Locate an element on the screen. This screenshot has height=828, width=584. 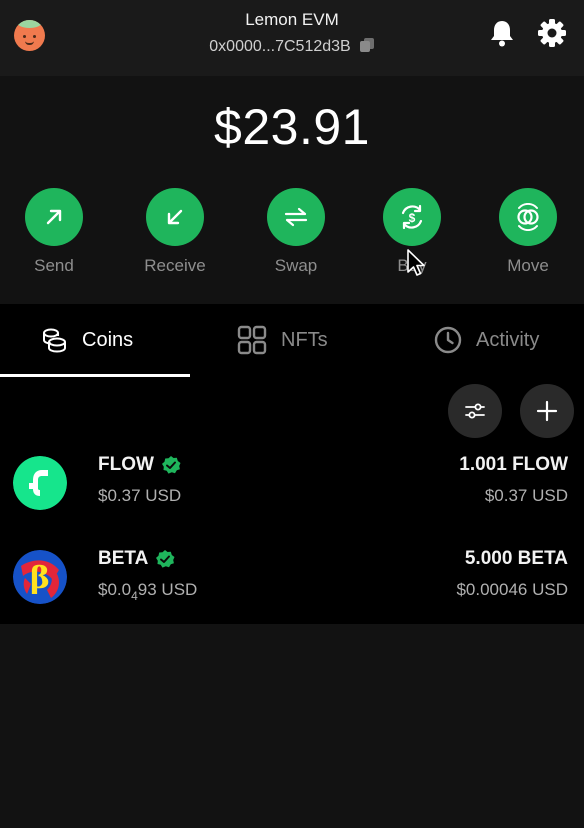
move-button: Move is located at coordinates (528, 232).